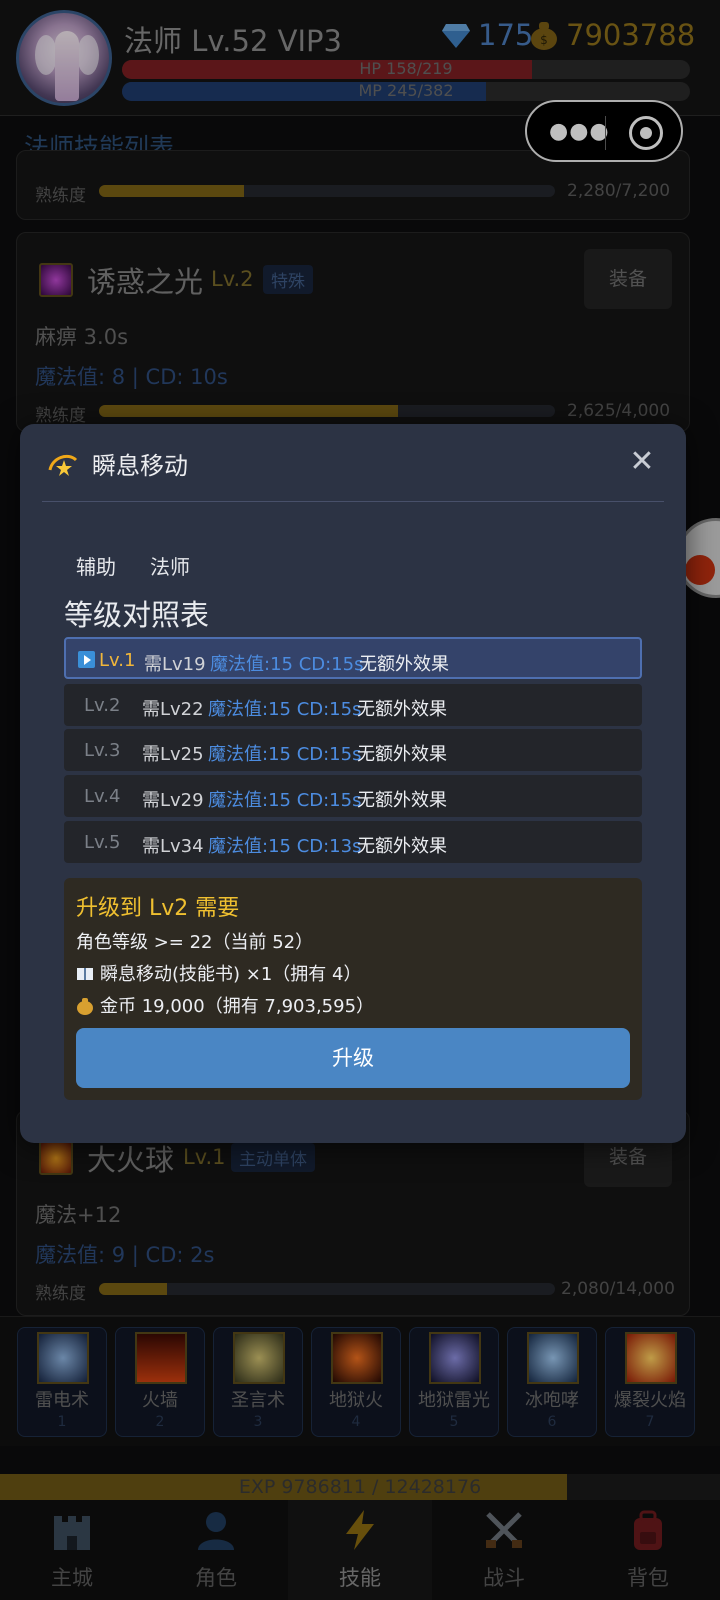  What do you see at coordinates (195, 942) in the screenshot?
I see `requirement-level: 角色等级 >= 22（当前 52）` at bounding box center [195, 942].